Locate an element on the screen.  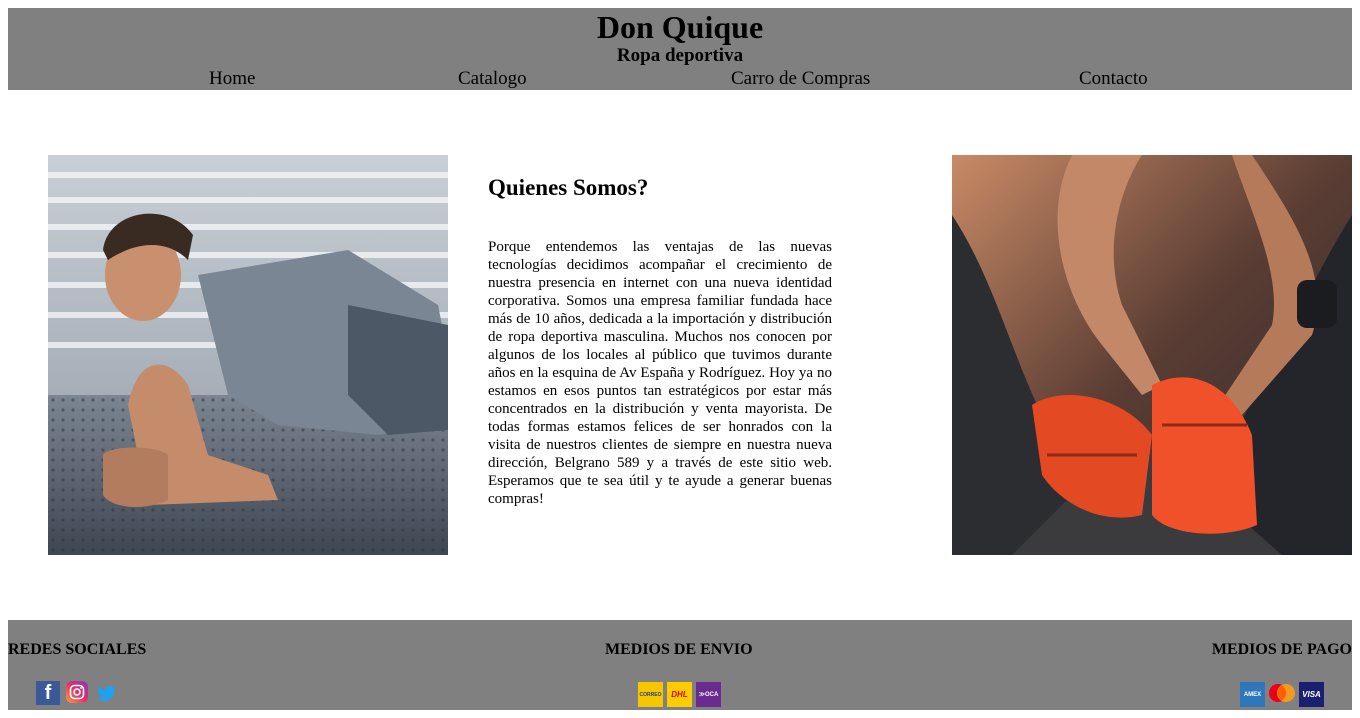
nav-carro-de-compras: Carro de Compras is located at coordinates (800, 79).